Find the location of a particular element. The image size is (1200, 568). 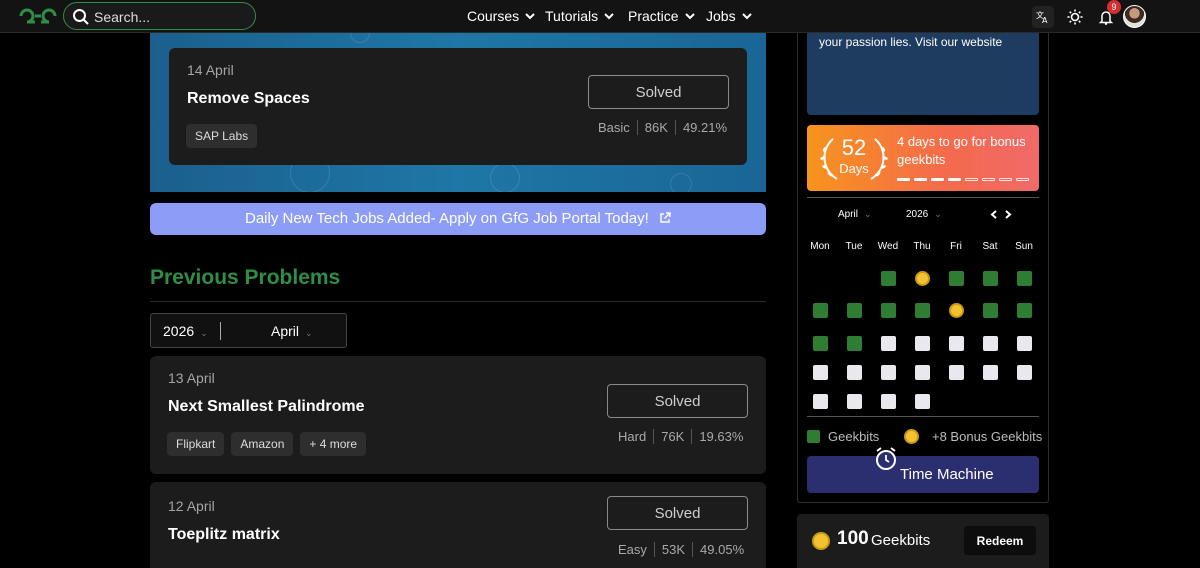

weekday-sun: Sun is located at coordinates (1024, 246).